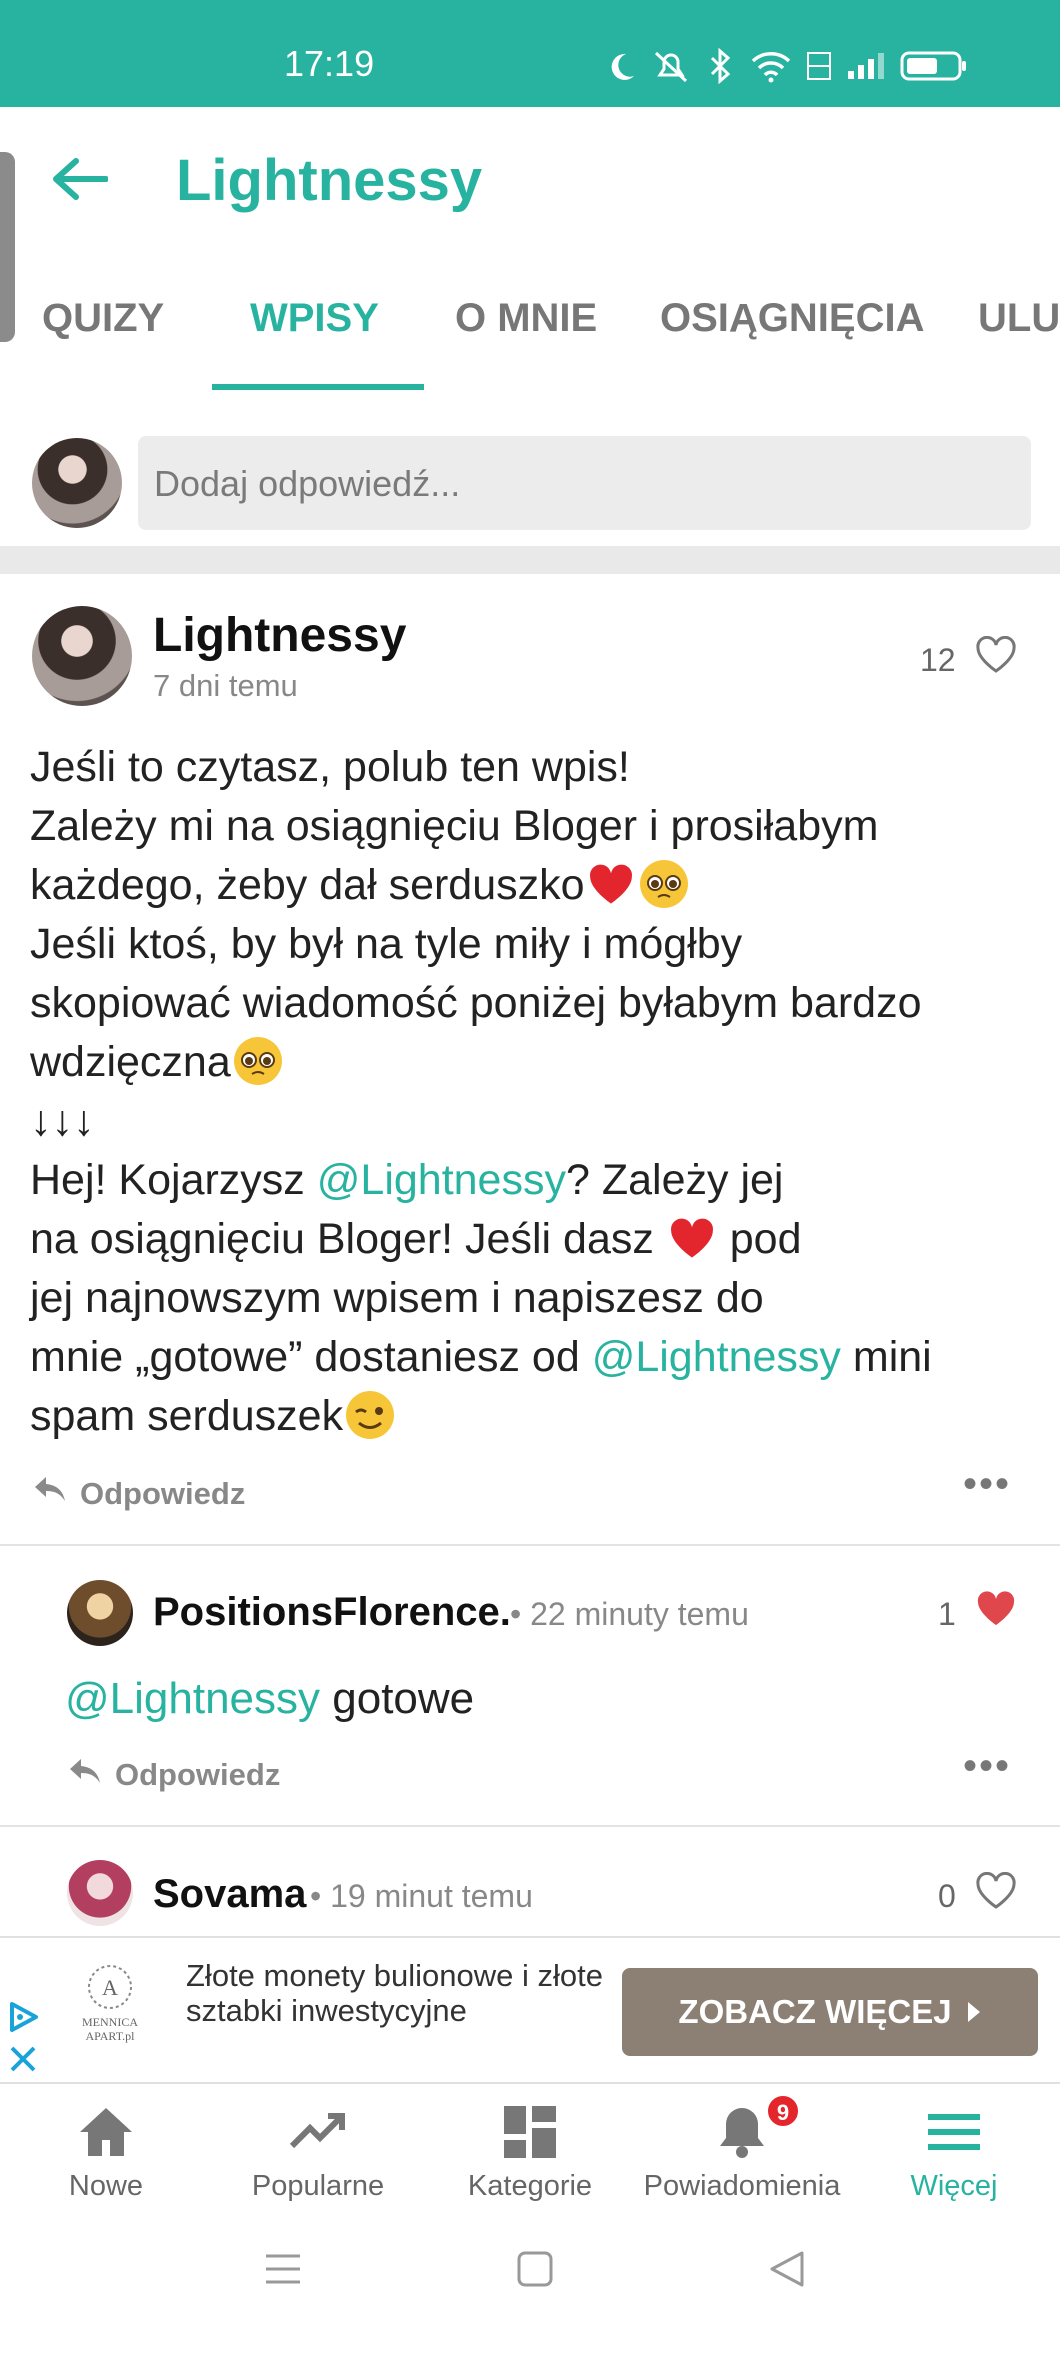 The image size is (1060, 2355). I want to click on nav-popularne: Popularne, so click(318, 2151).